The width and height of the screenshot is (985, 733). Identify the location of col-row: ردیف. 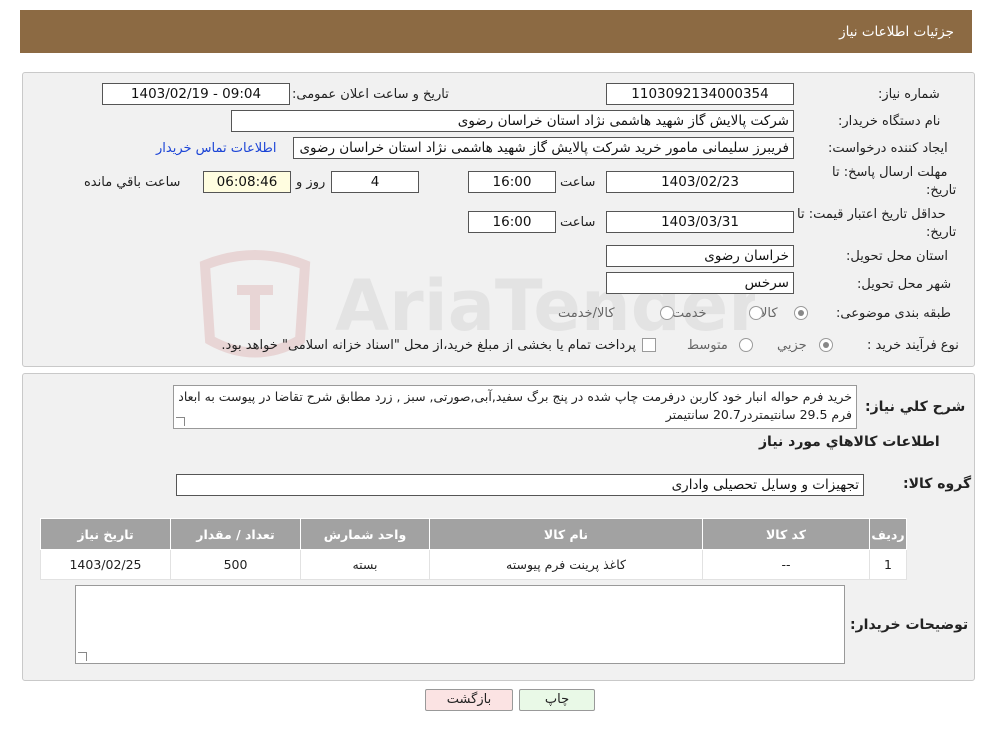
(888, 534).